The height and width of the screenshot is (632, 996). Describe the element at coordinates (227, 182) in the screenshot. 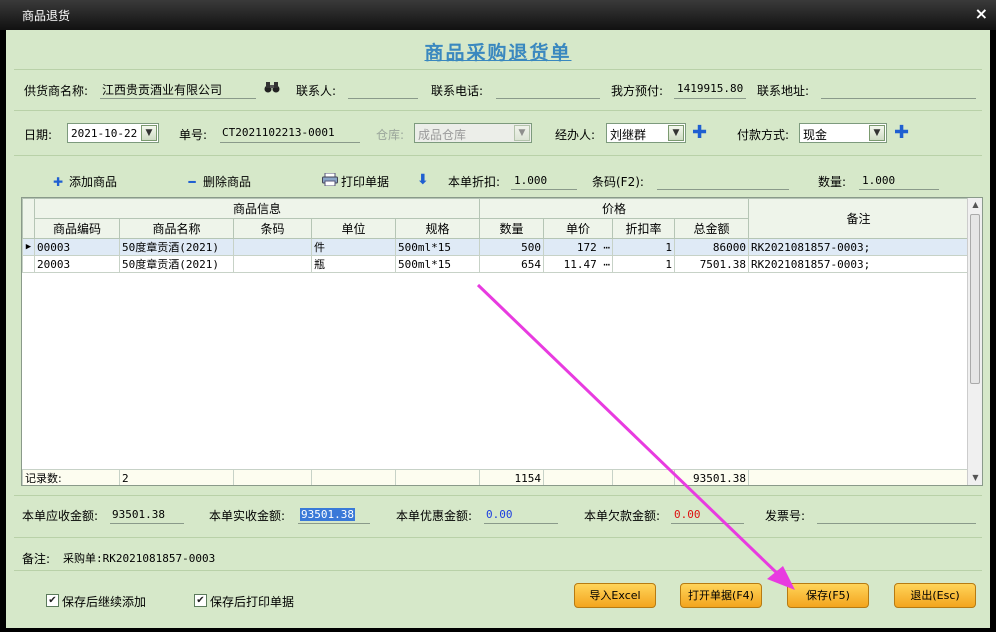

I see `delete-product-label: 删除商品` at that location.